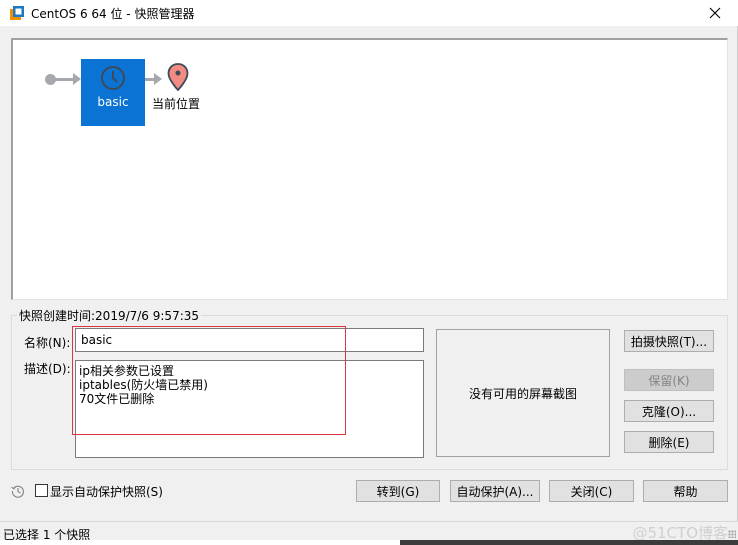 This screenshot has width=738, height=545. Describe the element at coordinates (669, 380) in the screenshot. I see `keep-button: 保留(K)` at that location.